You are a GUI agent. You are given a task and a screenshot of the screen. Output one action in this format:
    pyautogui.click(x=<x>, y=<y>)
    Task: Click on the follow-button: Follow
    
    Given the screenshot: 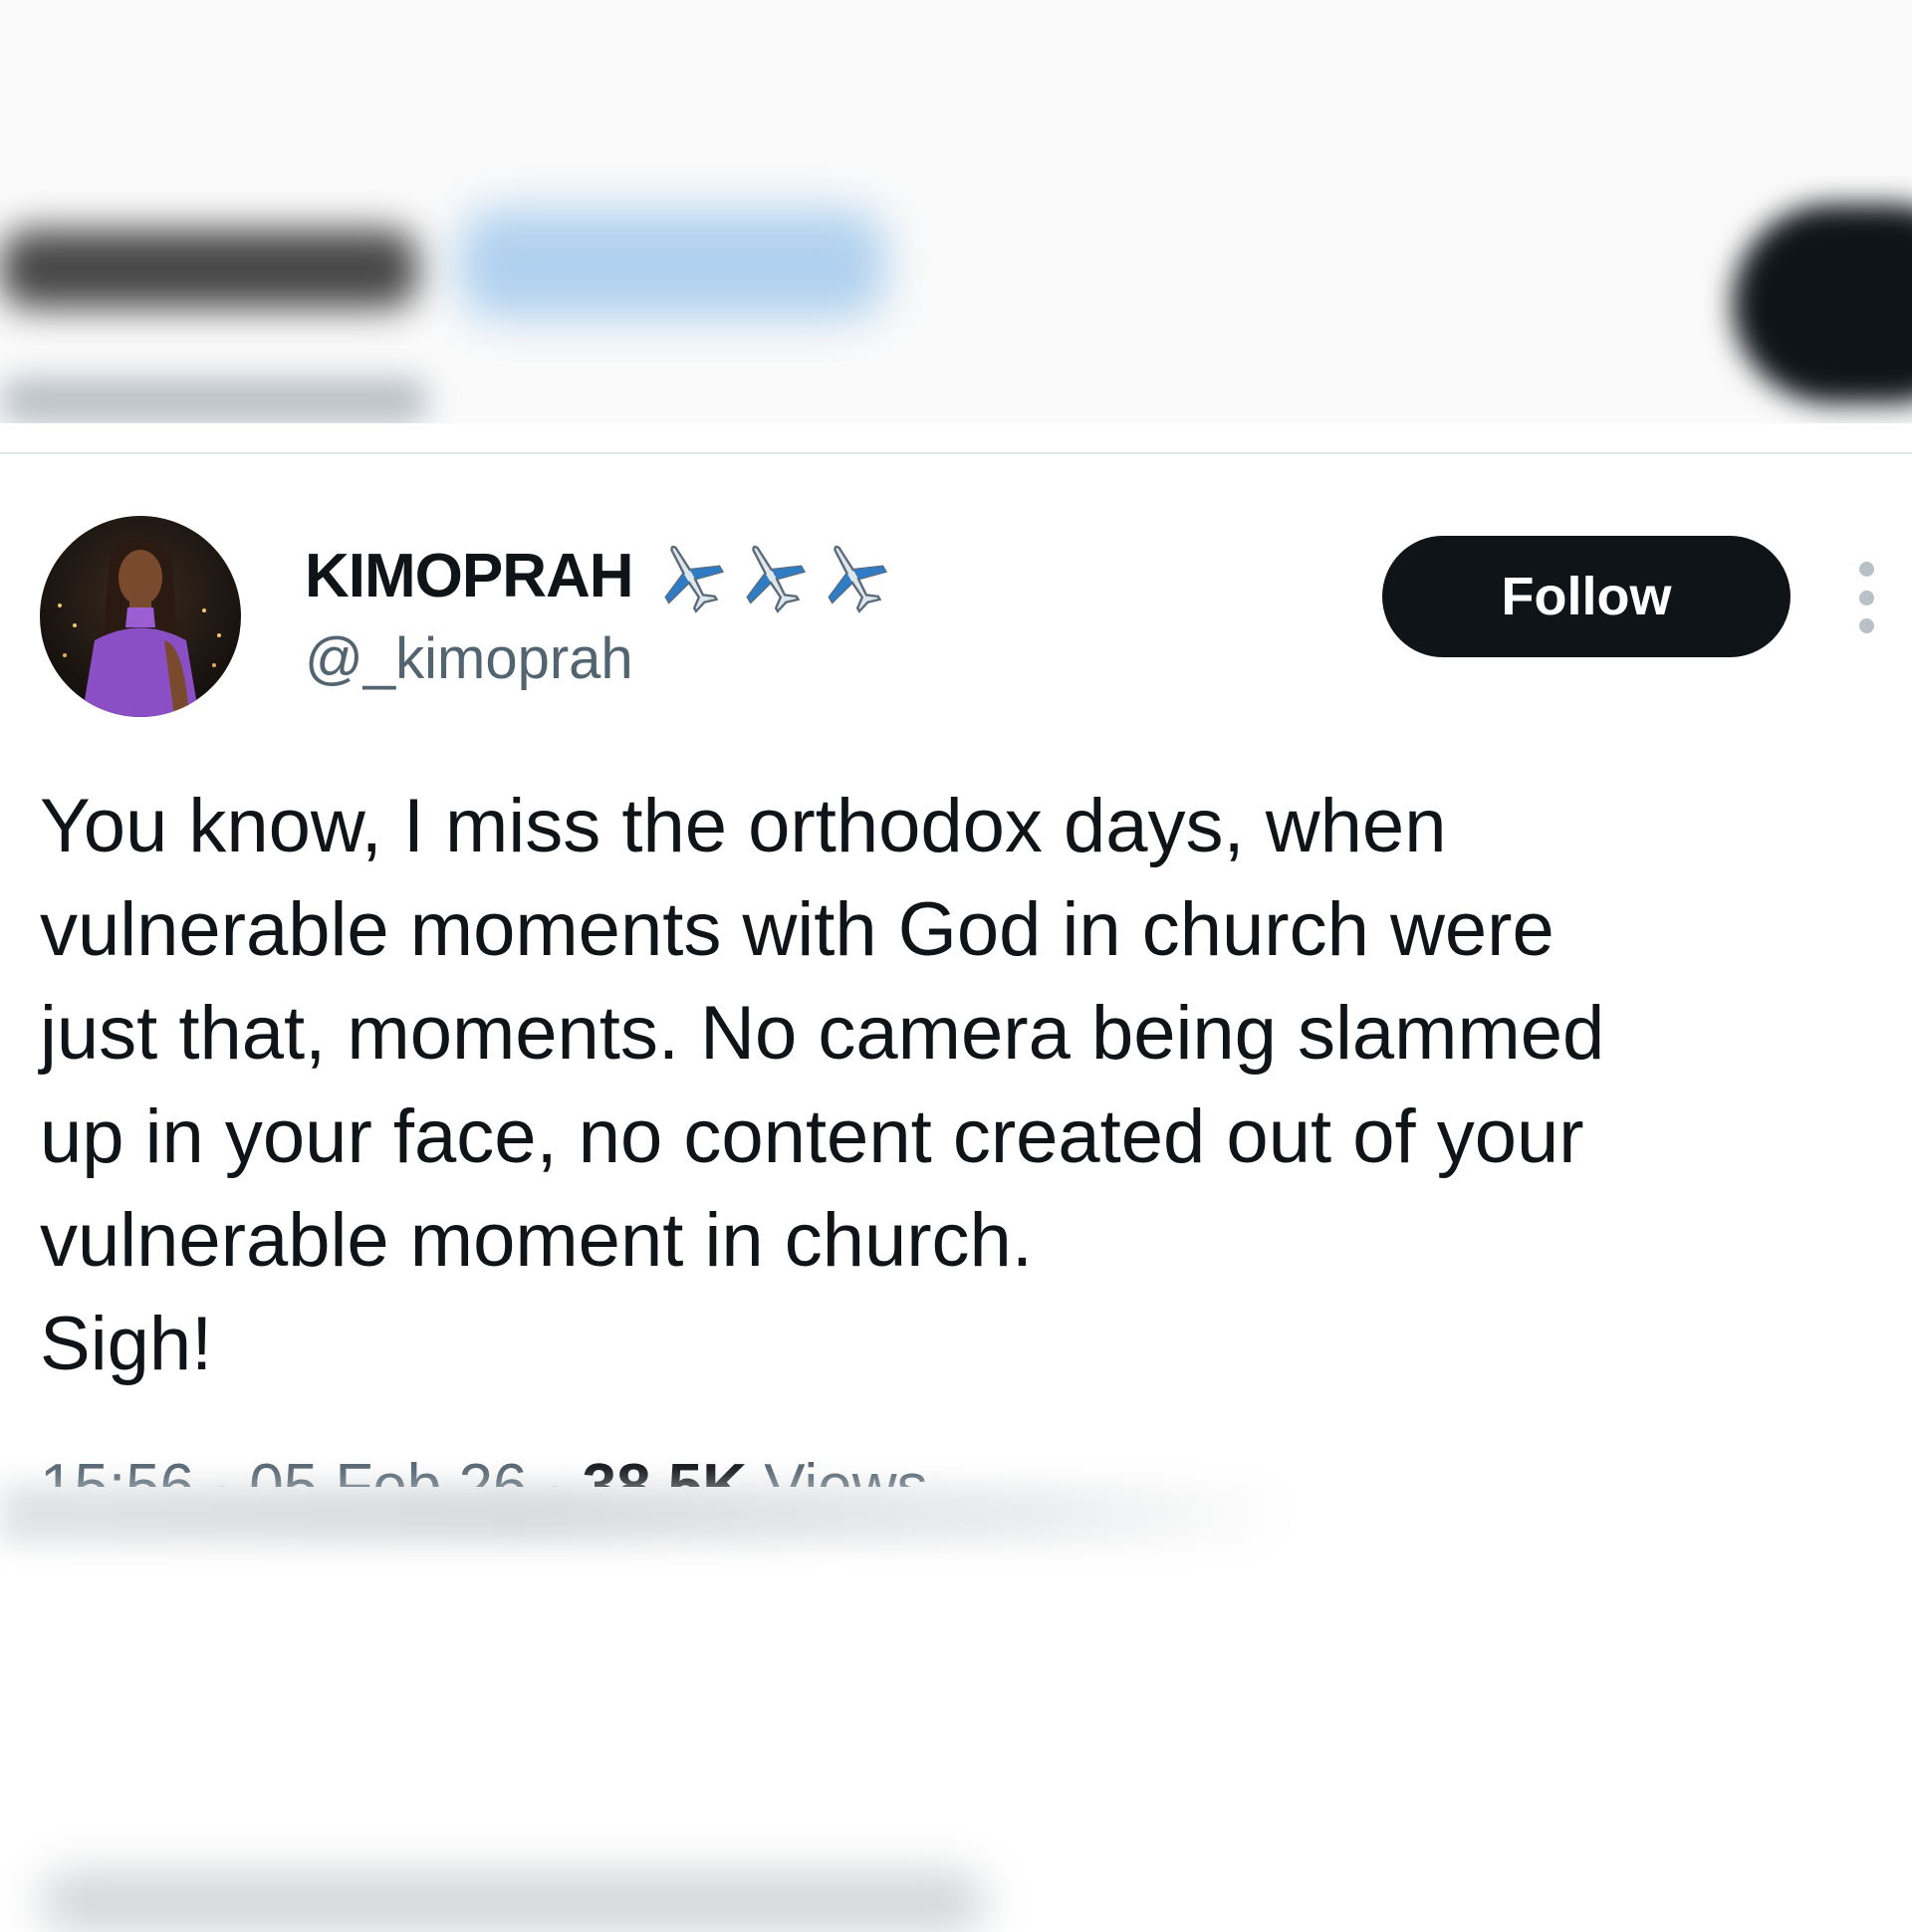 What is the action you would take?
    pyautogui.click(x=1586, y=596)
    